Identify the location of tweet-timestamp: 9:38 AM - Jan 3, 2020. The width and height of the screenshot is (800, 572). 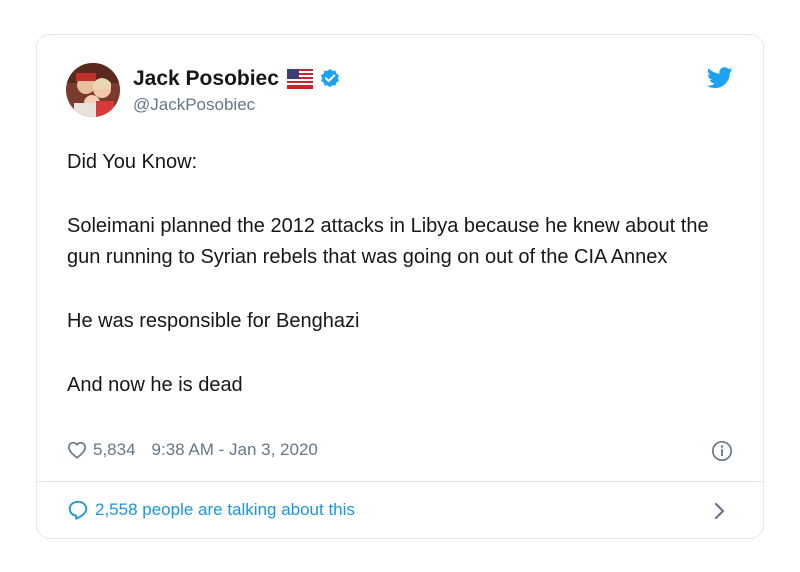
(235, 450).